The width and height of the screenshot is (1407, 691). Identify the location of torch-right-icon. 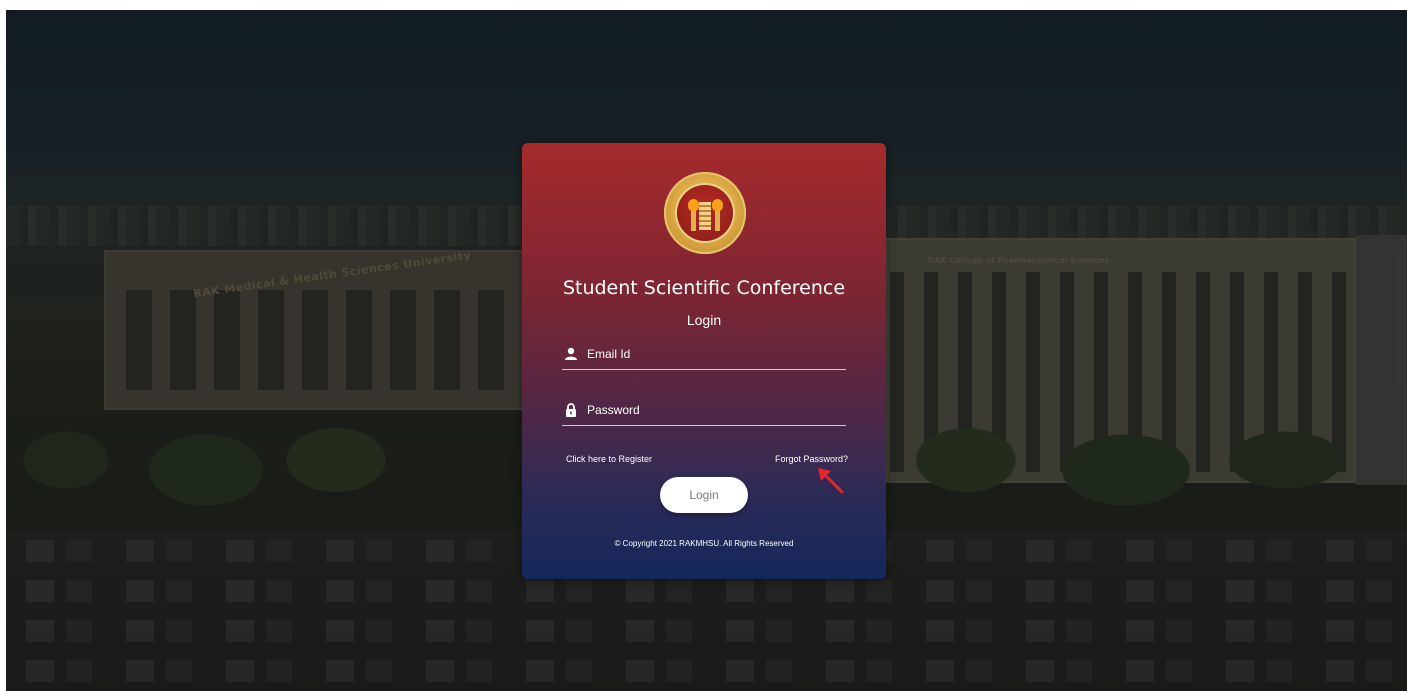
(717, 215).